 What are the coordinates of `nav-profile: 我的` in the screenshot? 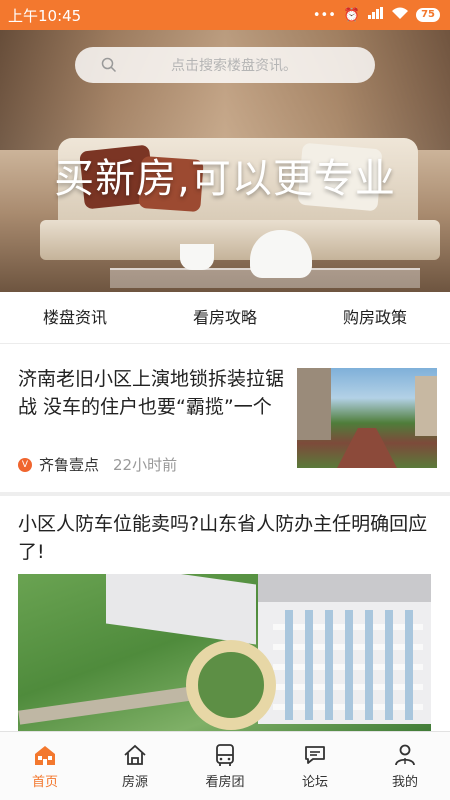 It's located at (405, 766).